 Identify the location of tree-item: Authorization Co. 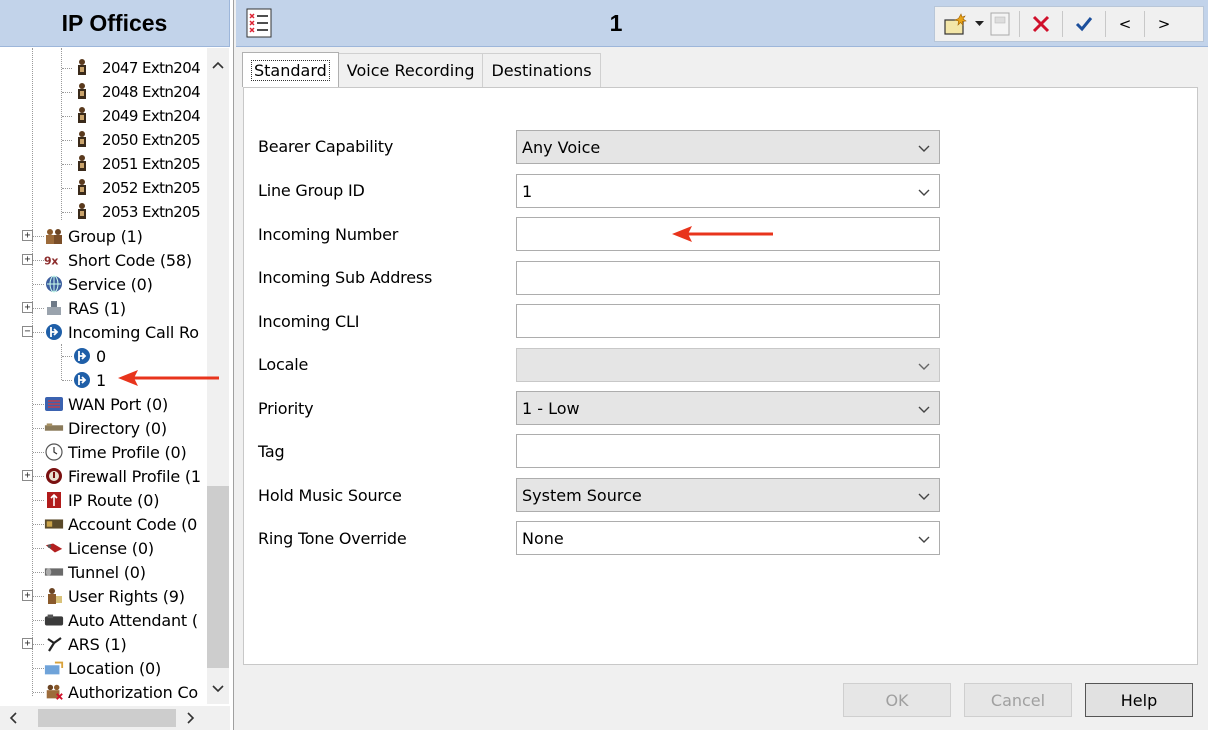
(121, 692).